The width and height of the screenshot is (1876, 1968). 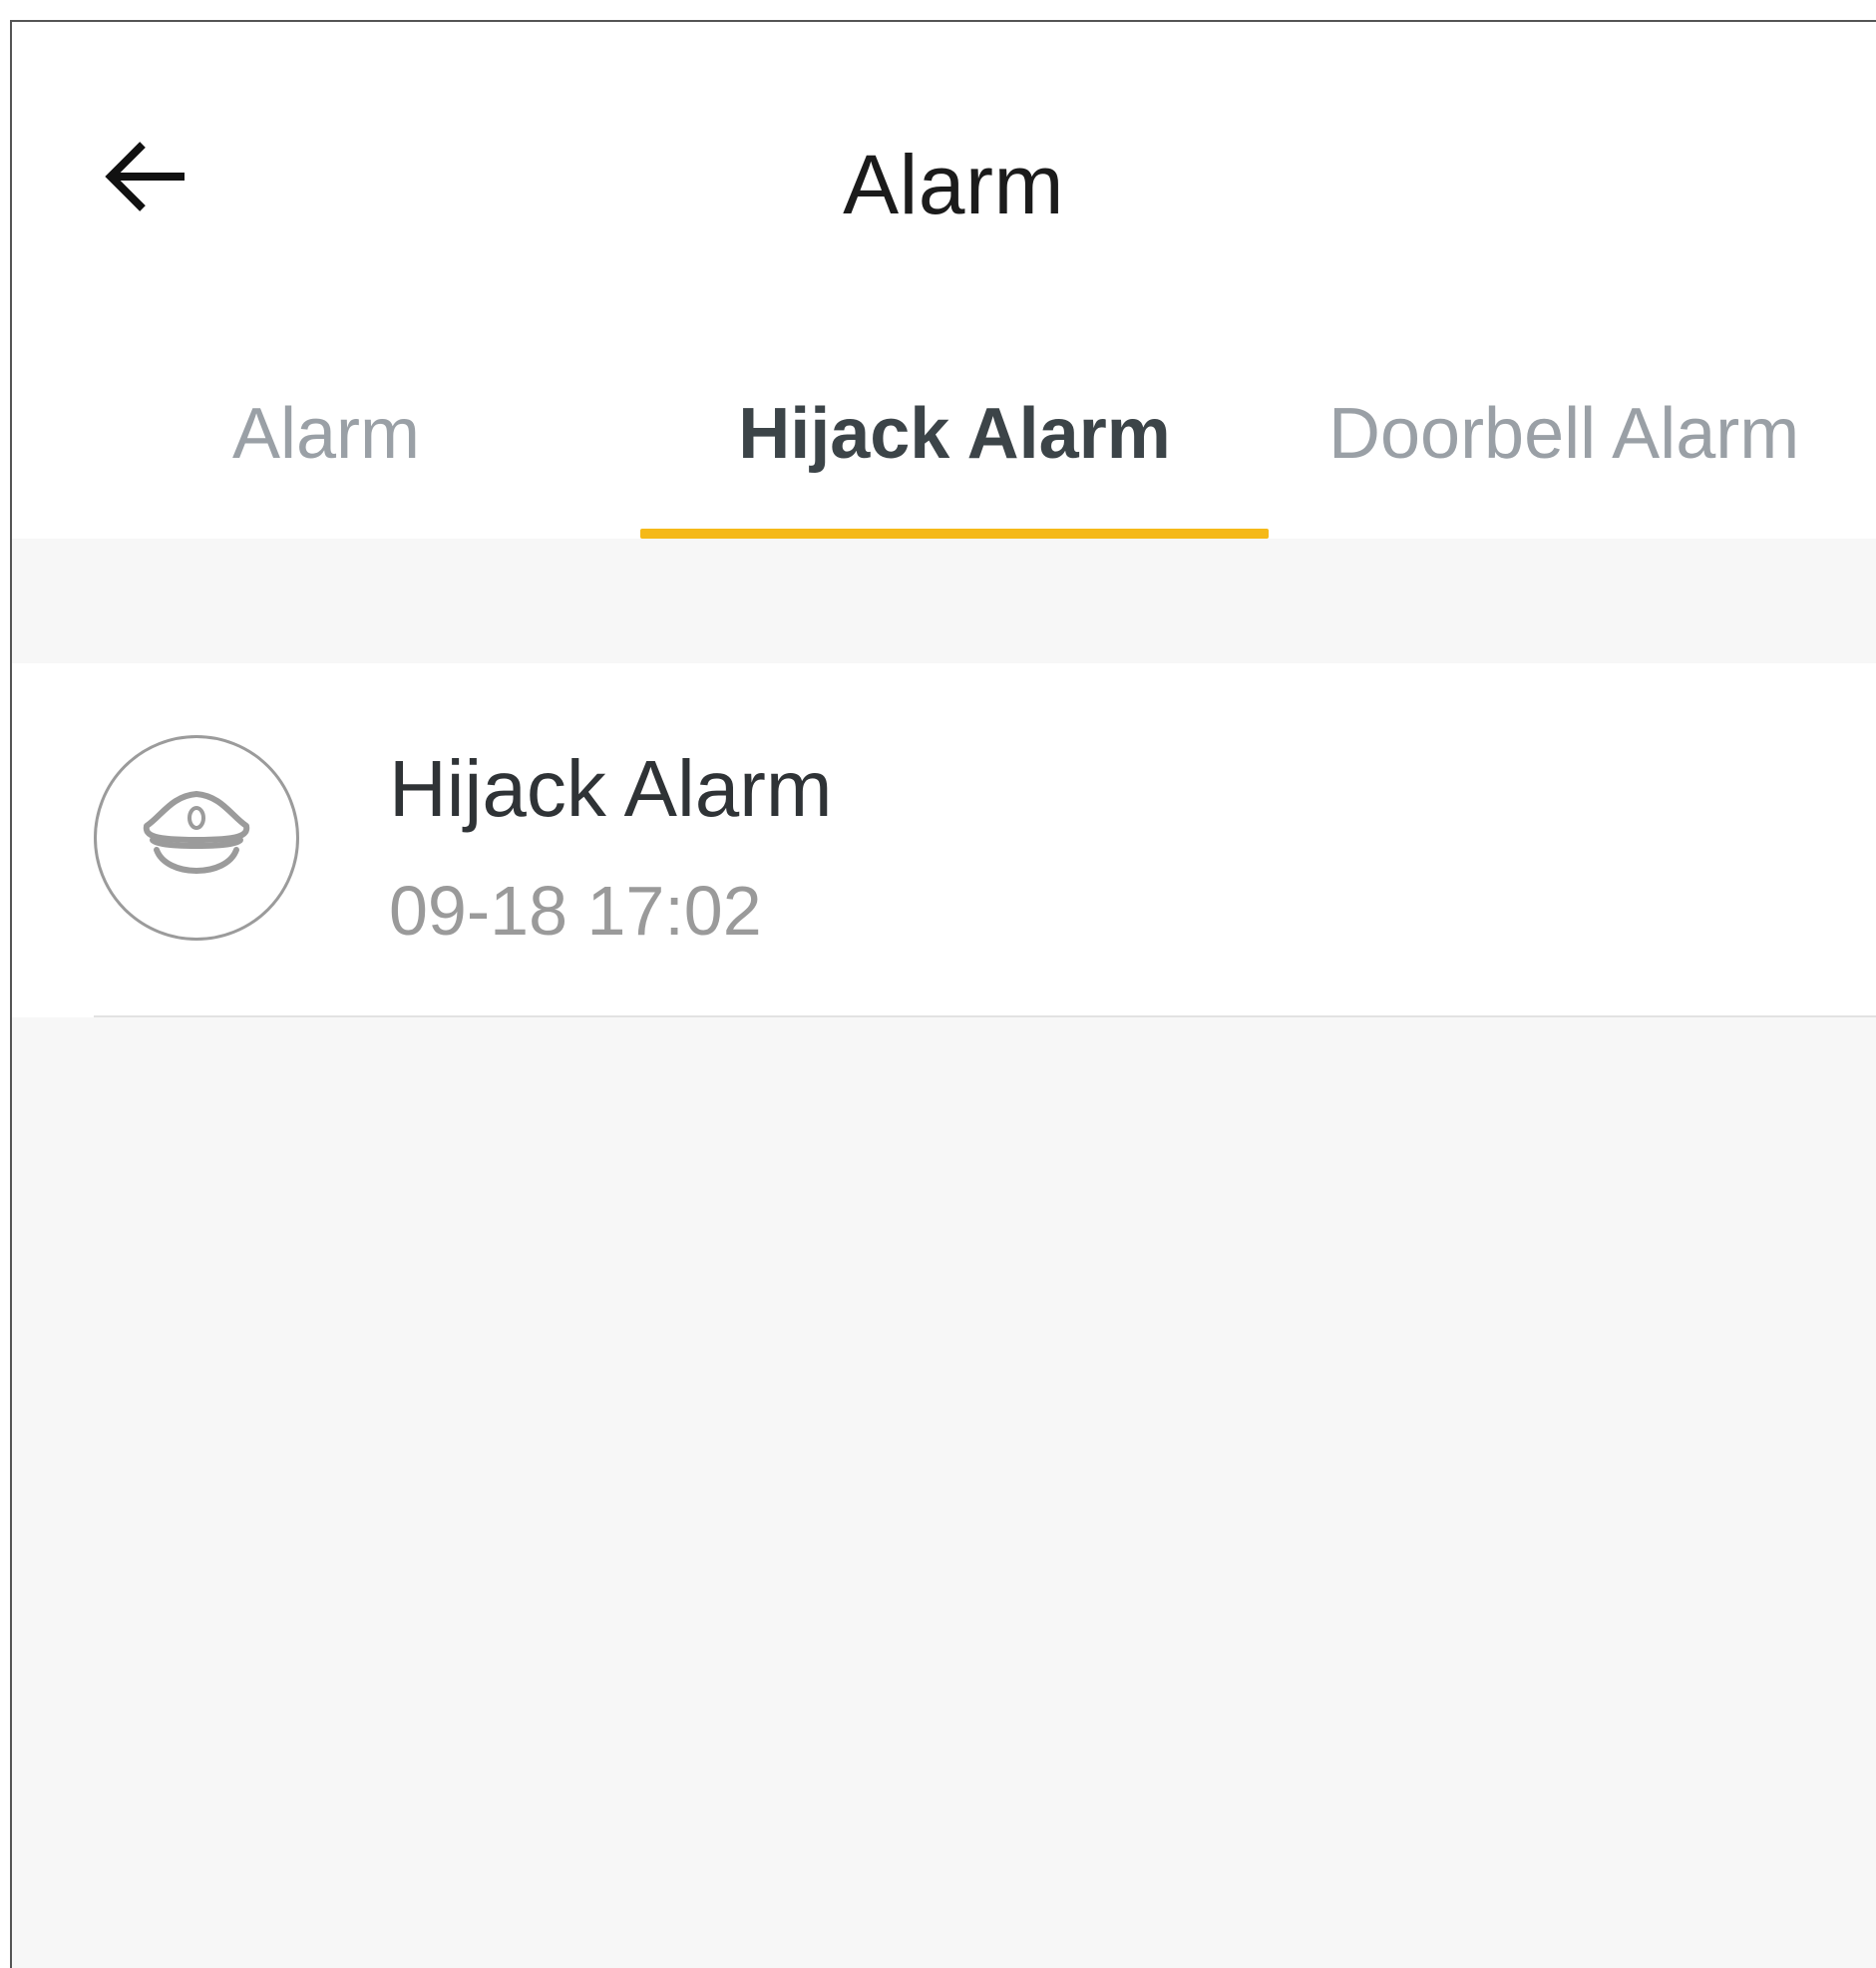 What do you see at coordinates (1602, 434) in the screenshot?
I see `tab-doorbell-alarm: Doorbell Alarm` at bounding box center [1602, 434].